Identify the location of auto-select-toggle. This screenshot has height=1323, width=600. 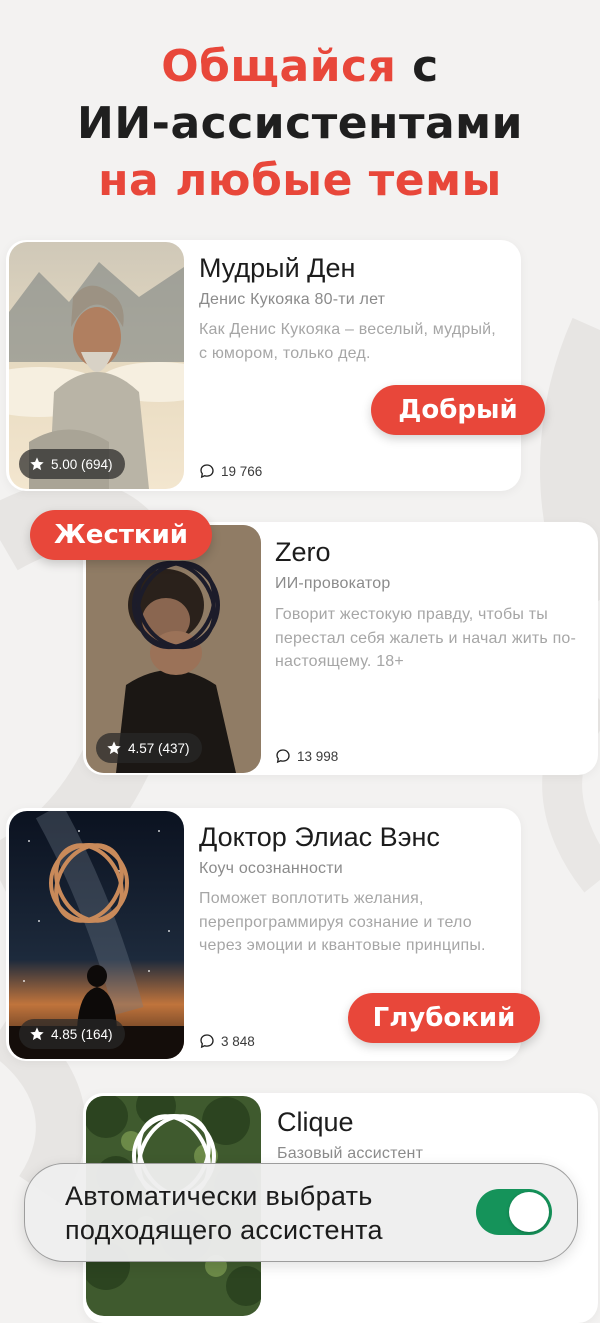
(514, 1212).